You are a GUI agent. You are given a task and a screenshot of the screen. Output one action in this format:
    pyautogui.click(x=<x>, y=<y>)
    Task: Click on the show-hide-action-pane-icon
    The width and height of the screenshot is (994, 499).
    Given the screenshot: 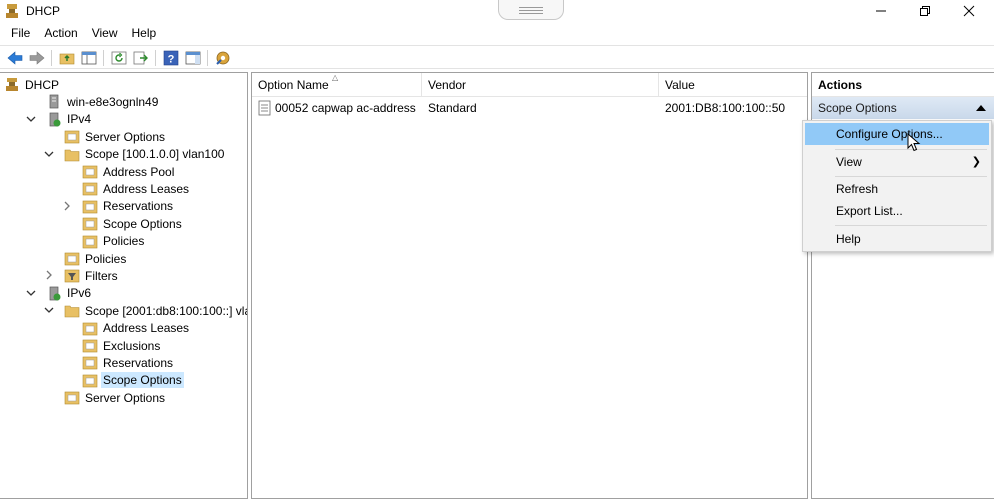 What is the action you would take?
    pyautogui.click(x=193, y=58)
    